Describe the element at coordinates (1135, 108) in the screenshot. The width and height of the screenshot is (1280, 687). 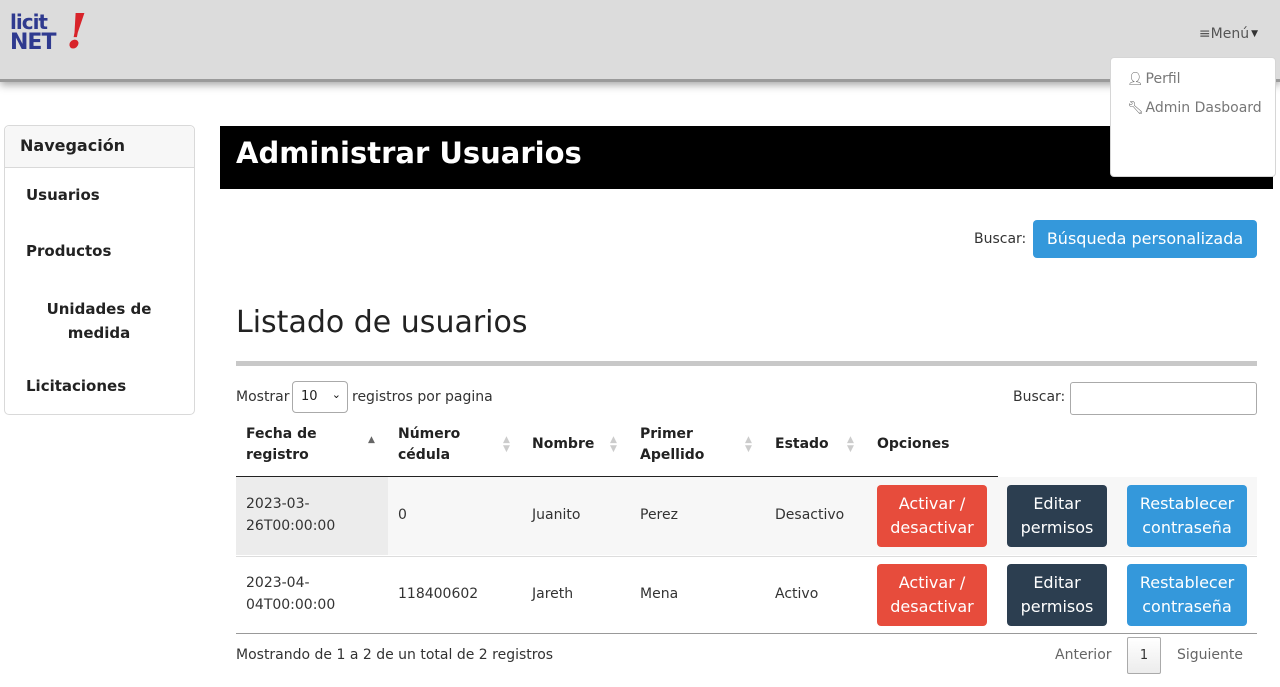
I see `wrench-icon: 🔧︎` at that location.